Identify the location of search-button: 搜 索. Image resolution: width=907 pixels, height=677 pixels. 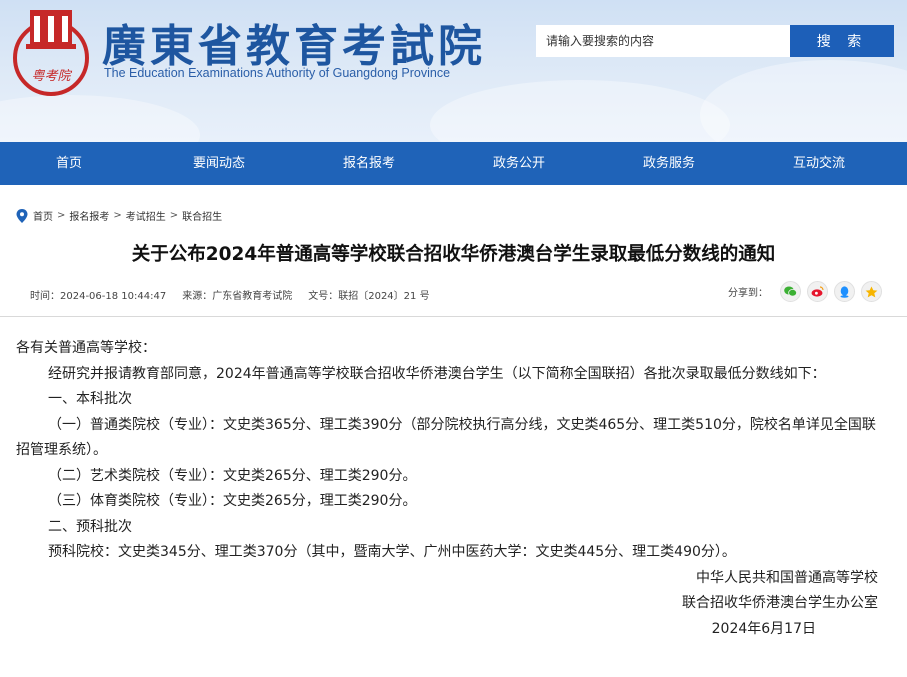
(842, 41).